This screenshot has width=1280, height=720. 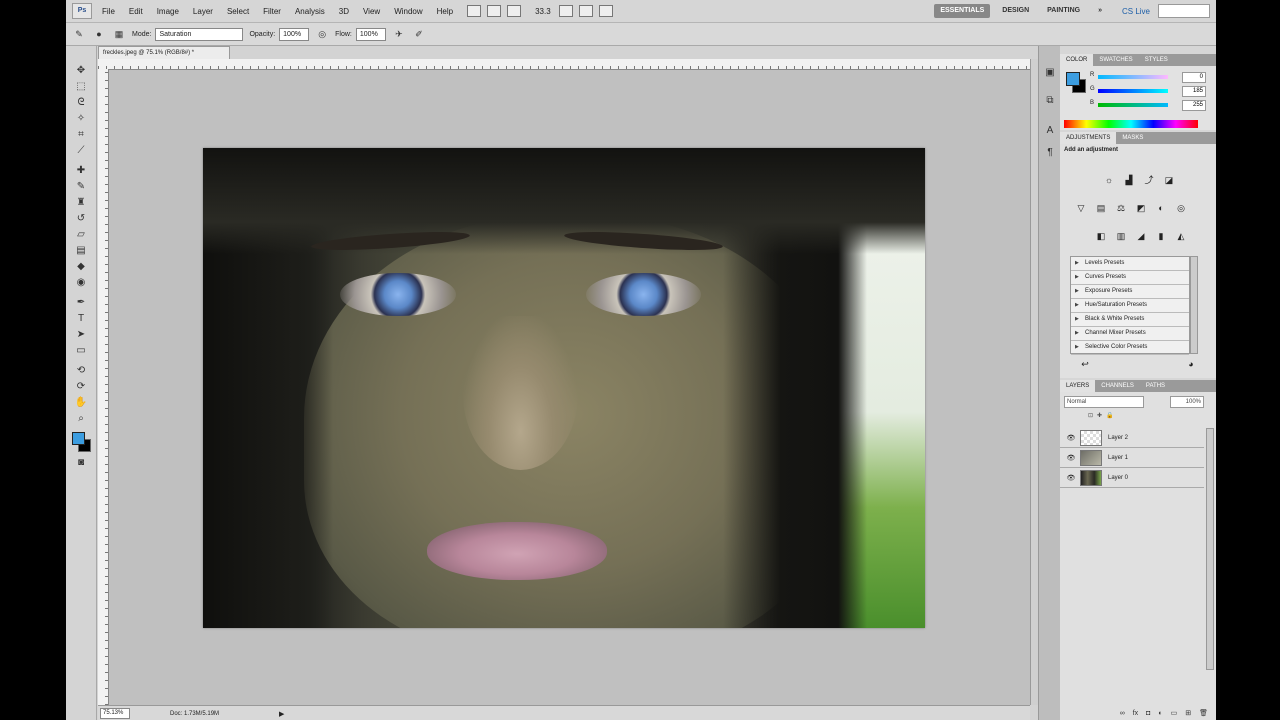 I want to click on zoom-tool-icon: ⌕, so click(x=81, y=418).